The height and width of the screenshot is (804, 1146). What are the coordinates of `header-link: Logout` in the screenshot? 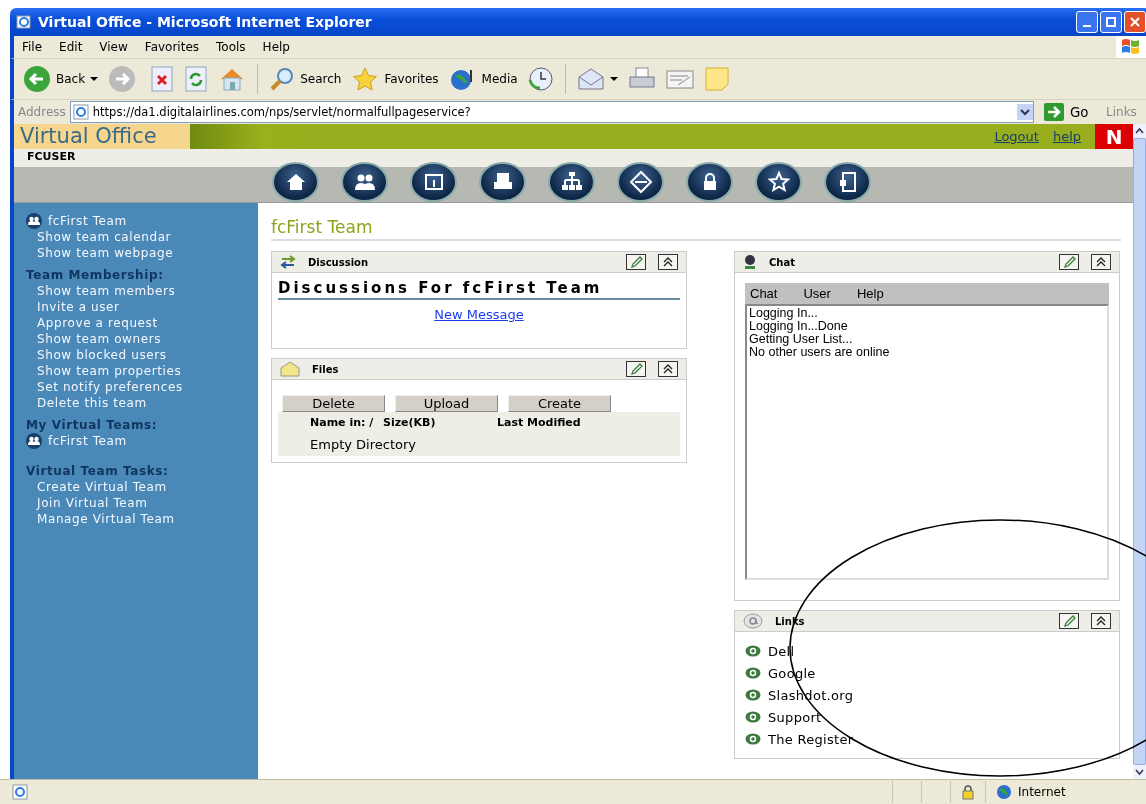 It's located at (1016, 136).